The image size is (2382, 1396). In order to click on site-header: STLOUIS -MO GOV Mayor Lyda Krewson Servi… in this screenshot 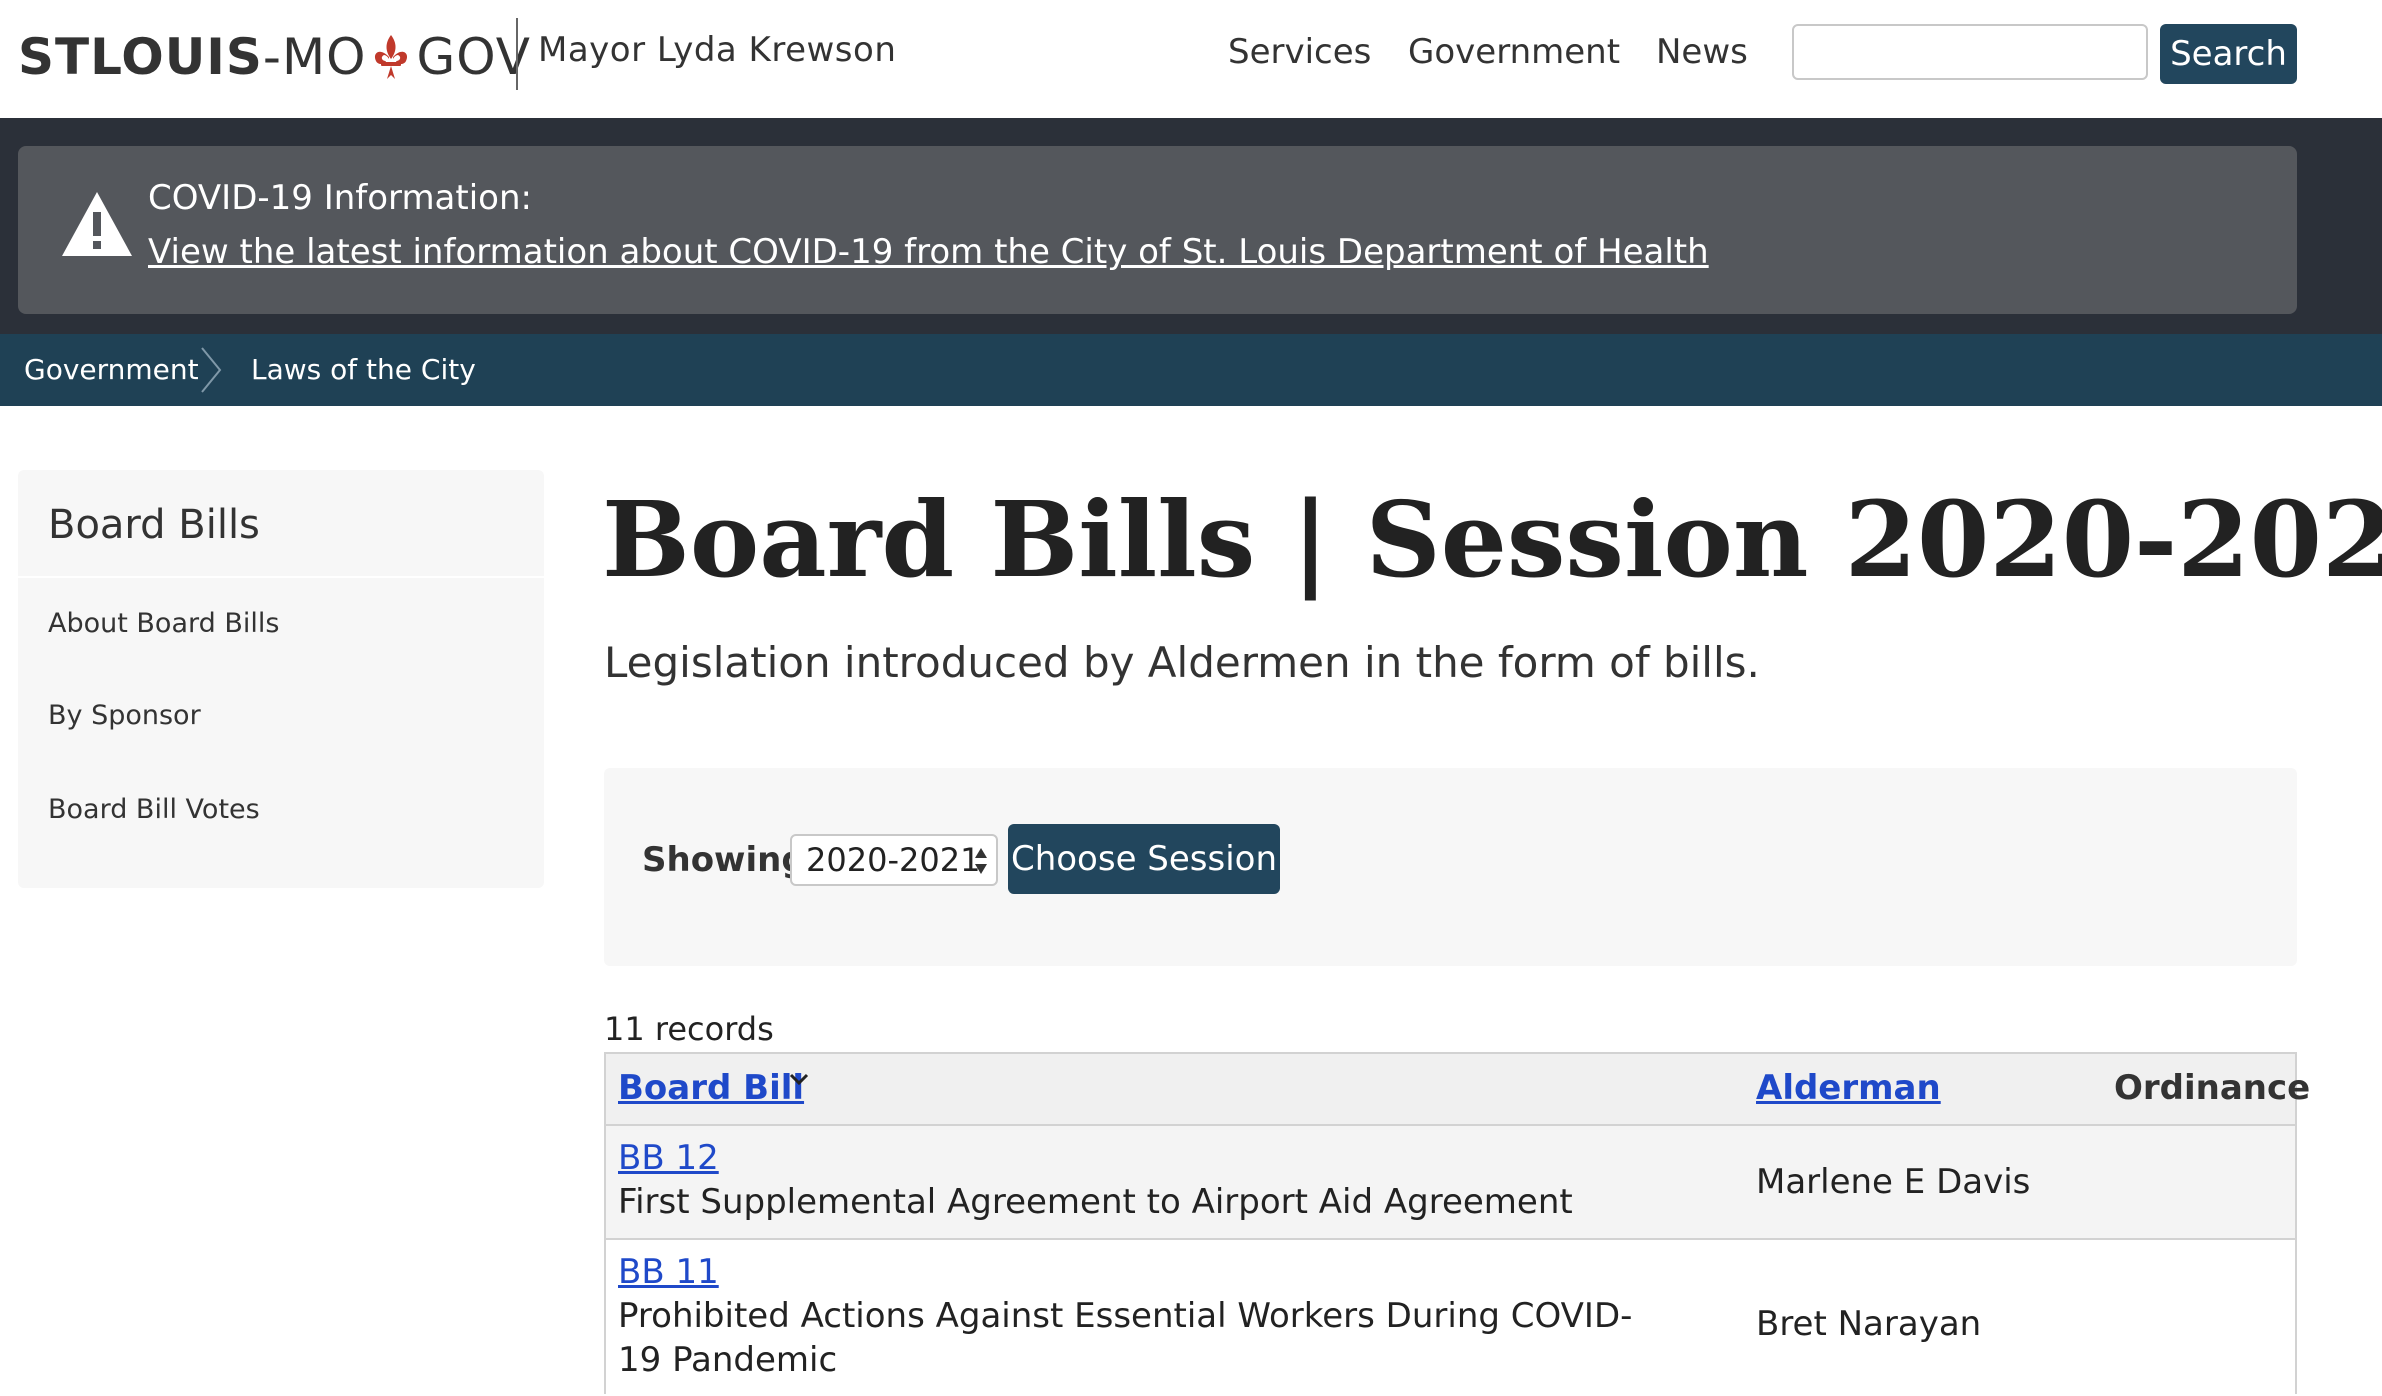, I will do `click(1191, 59)`.